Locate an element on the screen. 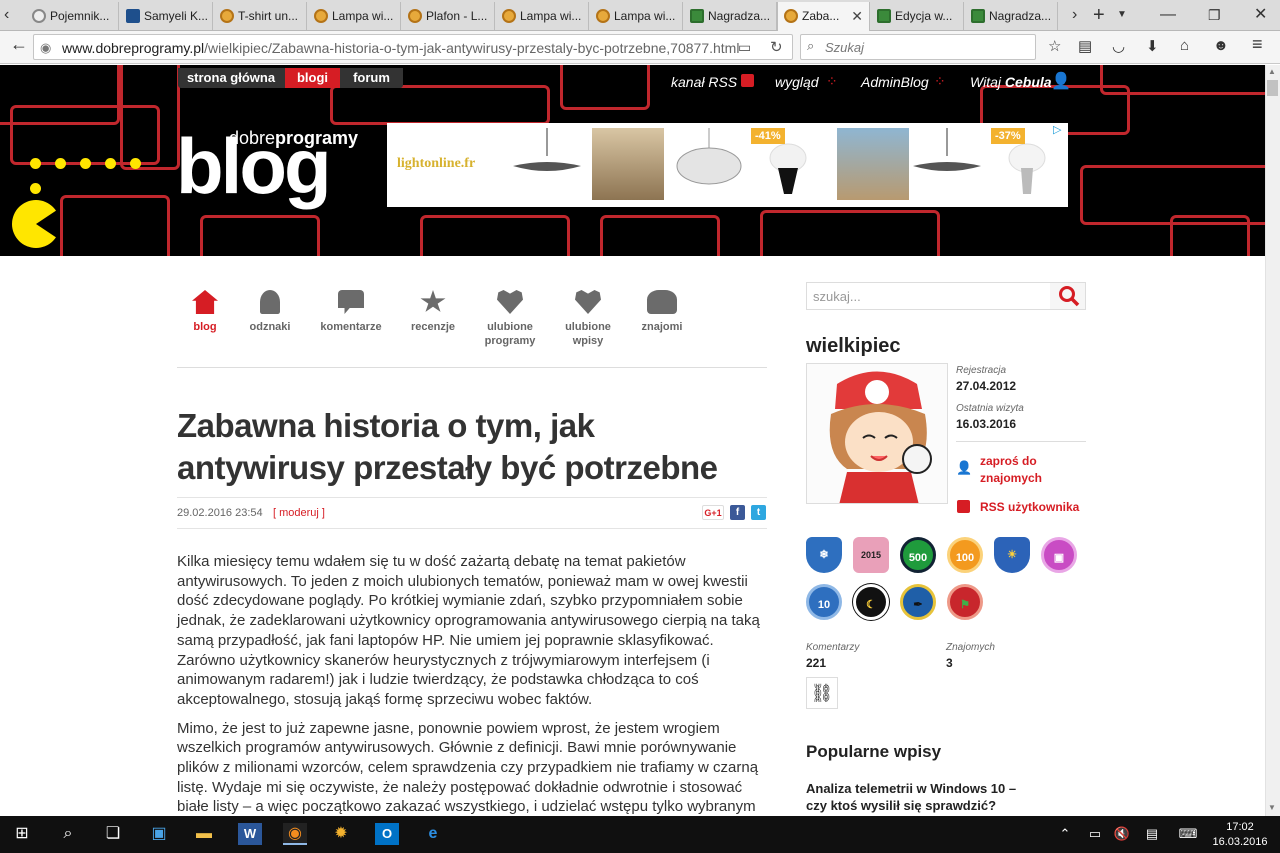 This screenshot has height=853, width=1280. user-rss-link: RSS użytkownika is located at coordinates (1029, 507).